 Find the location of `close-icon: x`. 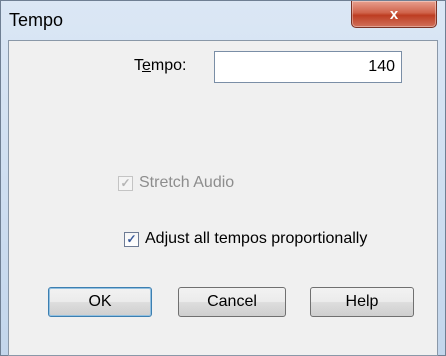

close-icon: x is located at coordinates (394, 14).